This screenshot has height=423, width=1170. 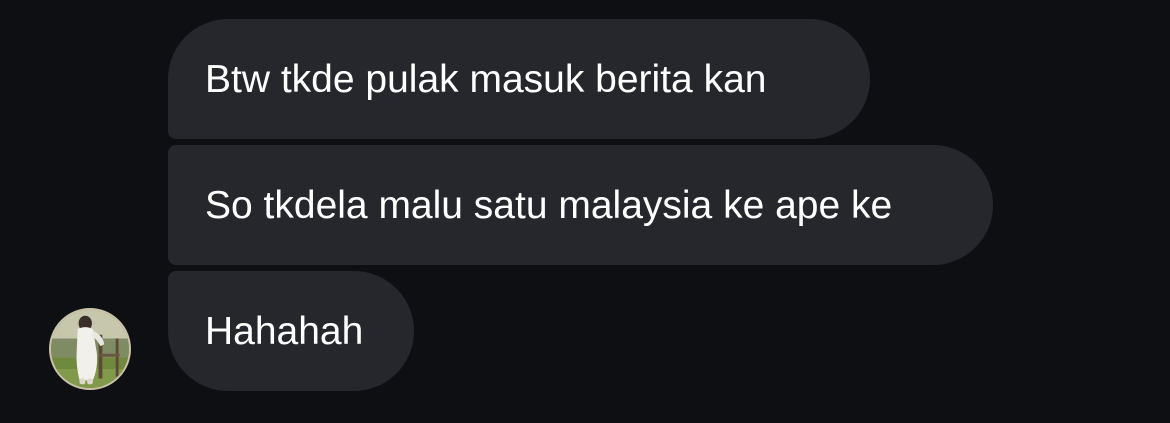 I want to click on avatar-photo-icon, so click(x=90, y=349).